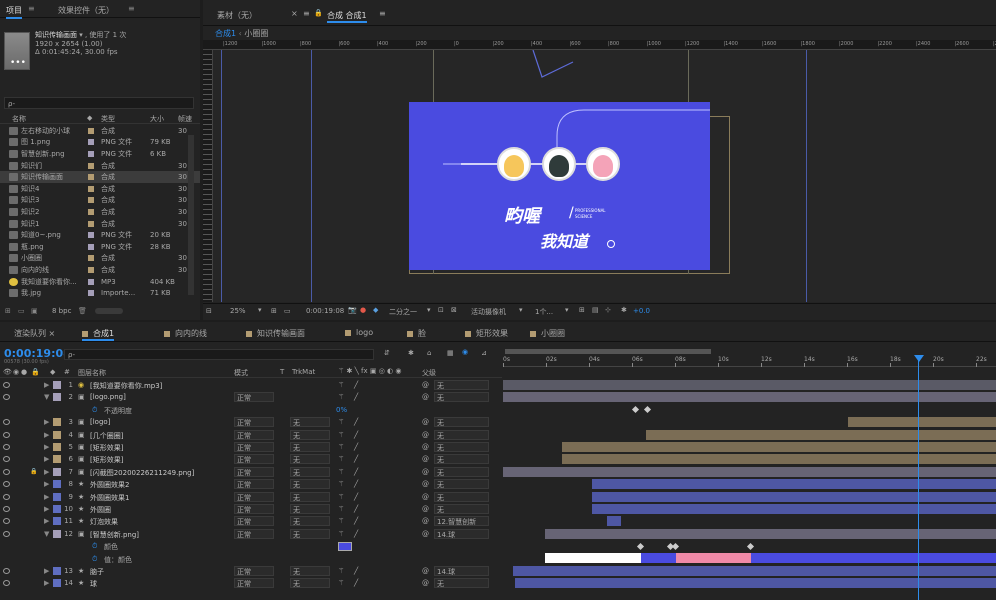  What do you see at coordinates (21, 311) in the screenshot?
I see `new-folder-icon: ▭` at bounding box center [21, 311].